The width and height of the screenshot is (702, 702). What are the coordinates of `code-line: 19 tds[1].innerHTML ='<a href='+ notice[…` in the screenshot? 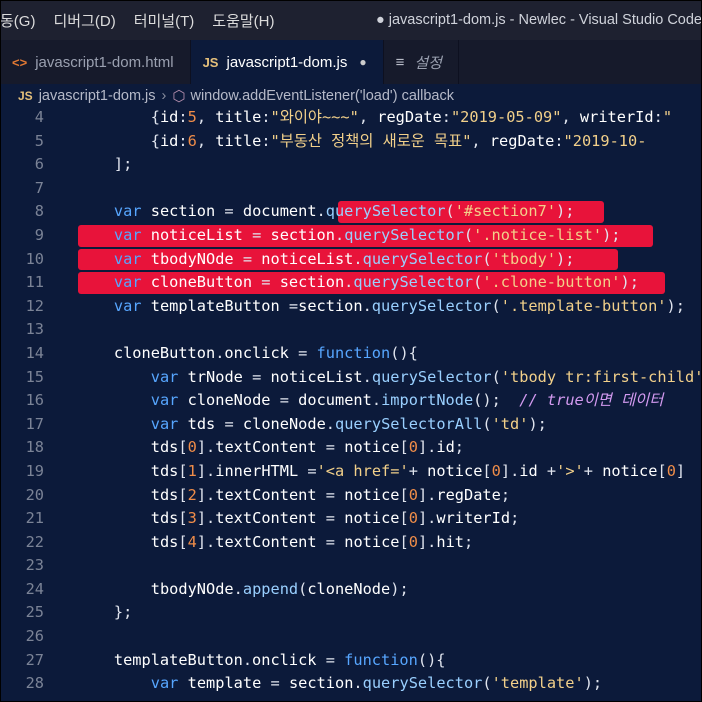 It's located at (351, 472).